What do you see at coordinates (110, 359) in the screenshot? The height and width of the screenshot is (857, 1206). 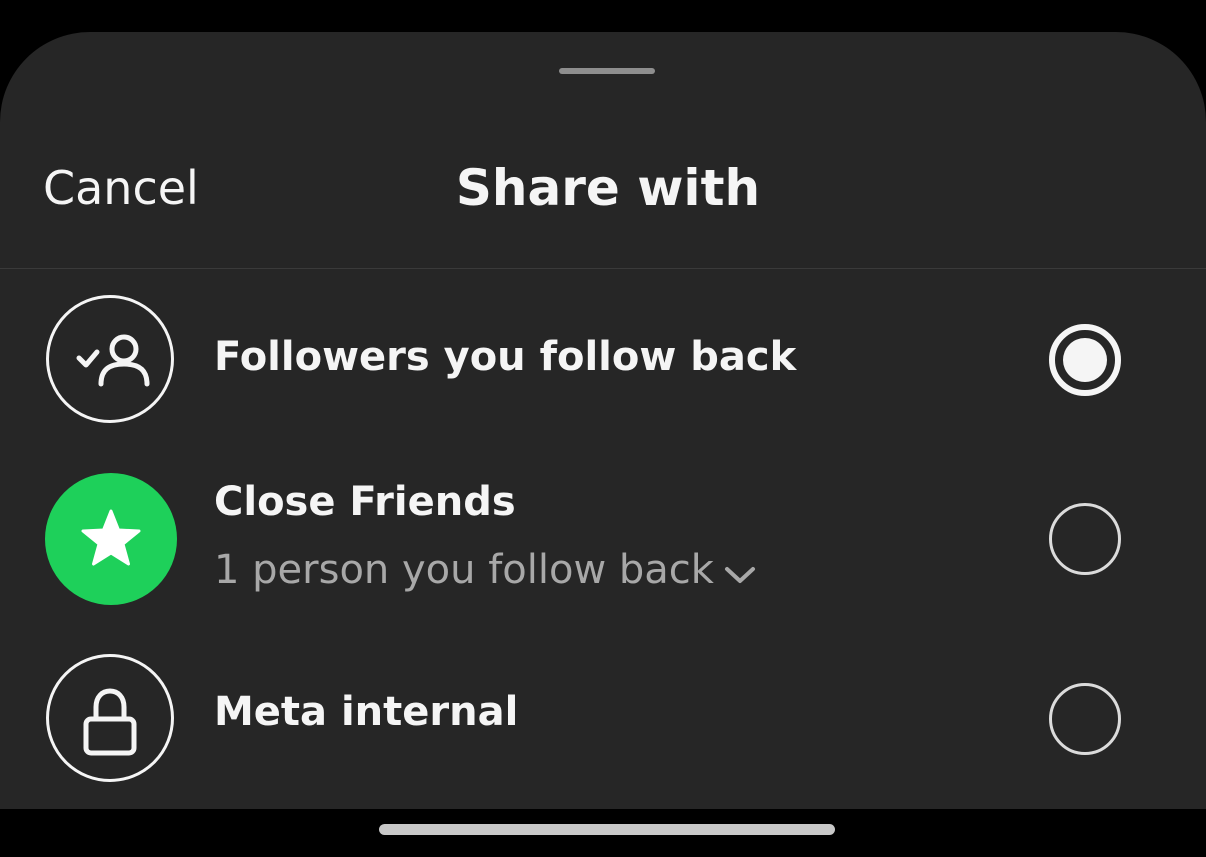 I see `person-check-icon` at bounding box center [110, 359].